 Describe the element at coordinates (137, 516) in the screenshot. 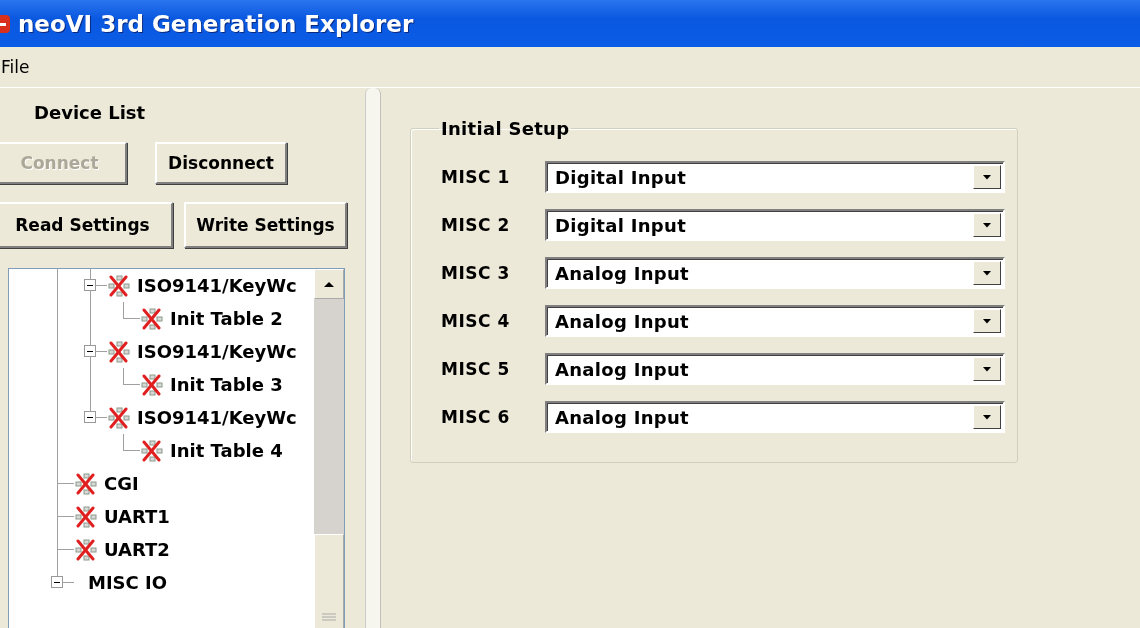

I see `tree-item: UART1` at that location.